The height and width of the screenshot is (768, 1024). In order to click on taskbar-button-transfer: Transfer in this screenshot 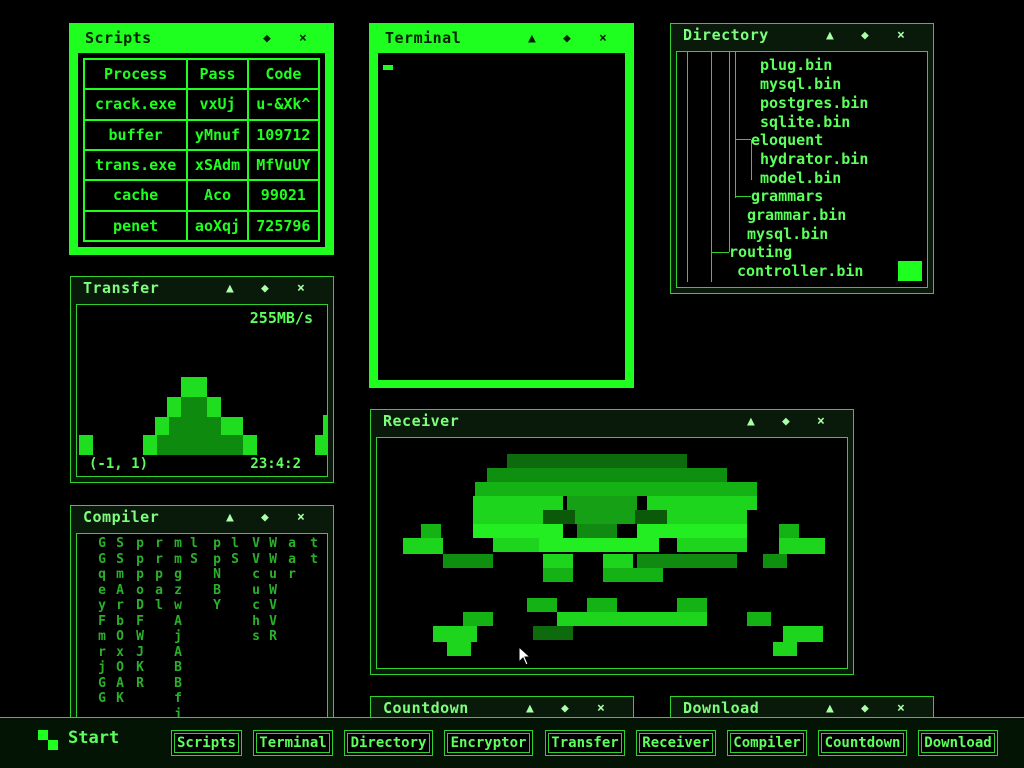, I will do `click(585, 743)`.